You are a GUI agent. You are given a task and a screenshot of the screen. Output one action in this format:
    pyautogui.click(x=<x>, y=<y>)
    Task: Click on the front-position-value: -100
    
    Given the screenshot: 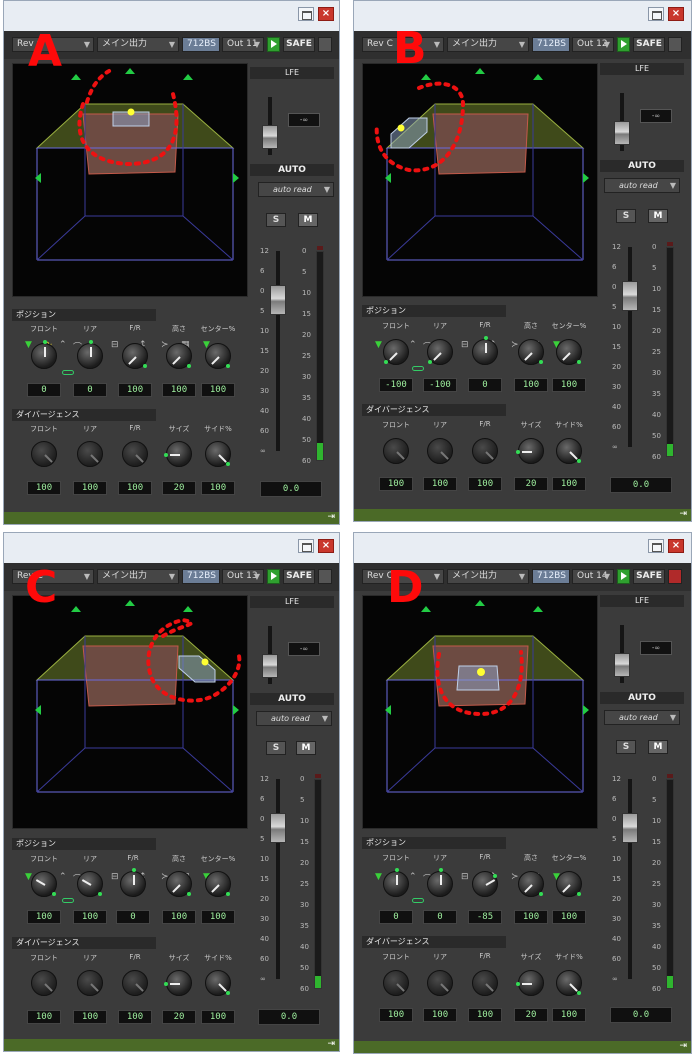 What is the action you would take?
    pyautogui.click(x=396, y=385)
    